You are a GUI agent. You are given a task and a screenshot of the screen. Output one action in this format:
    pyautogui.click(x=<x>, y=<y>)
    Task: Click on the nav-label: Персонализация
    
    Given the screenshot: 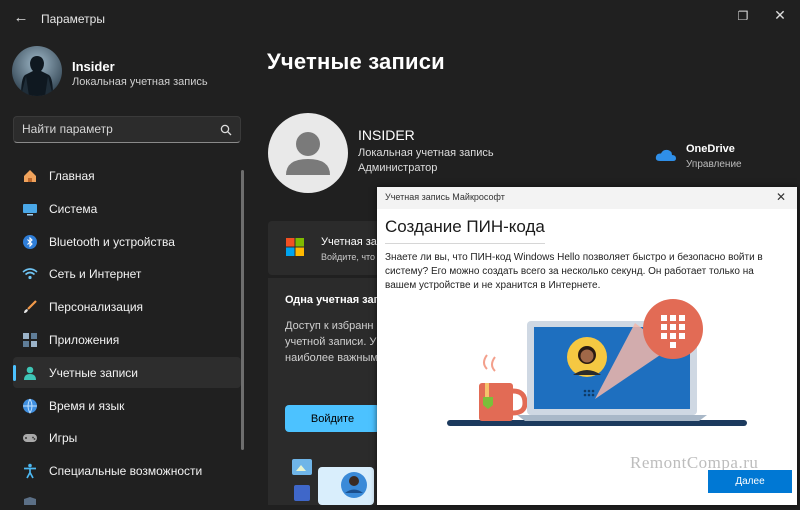 What is the action you would take?
    pyautogui.click(x=96, y=307)
    